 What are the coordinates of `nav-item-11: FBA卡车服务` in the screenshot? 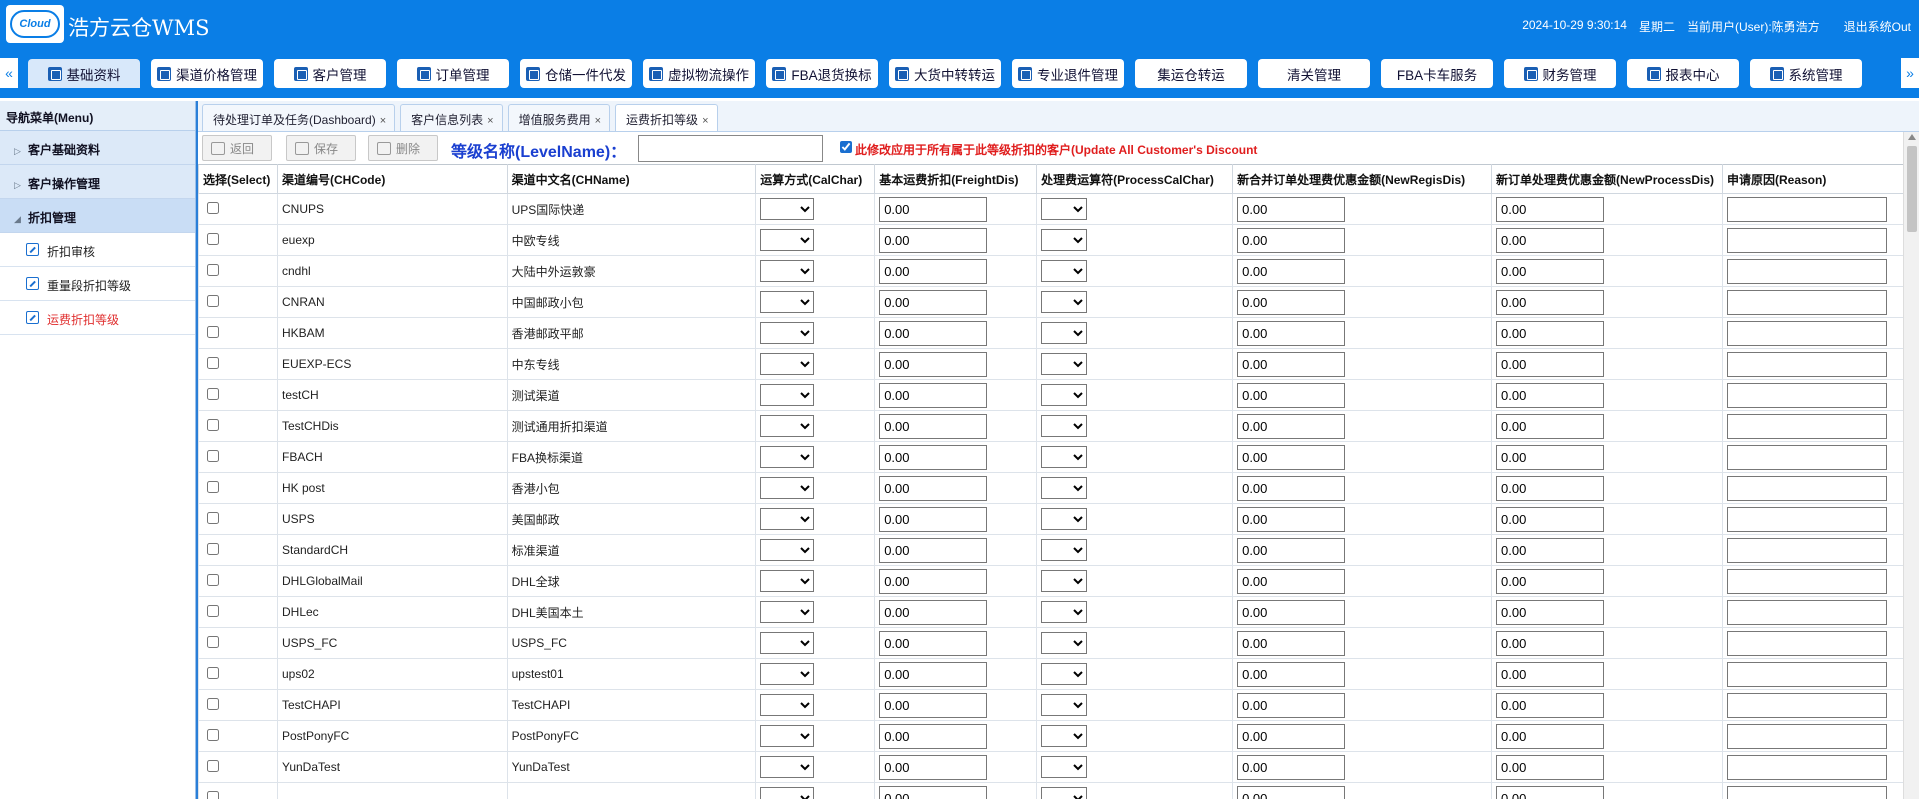 It's located at (1437, 73).